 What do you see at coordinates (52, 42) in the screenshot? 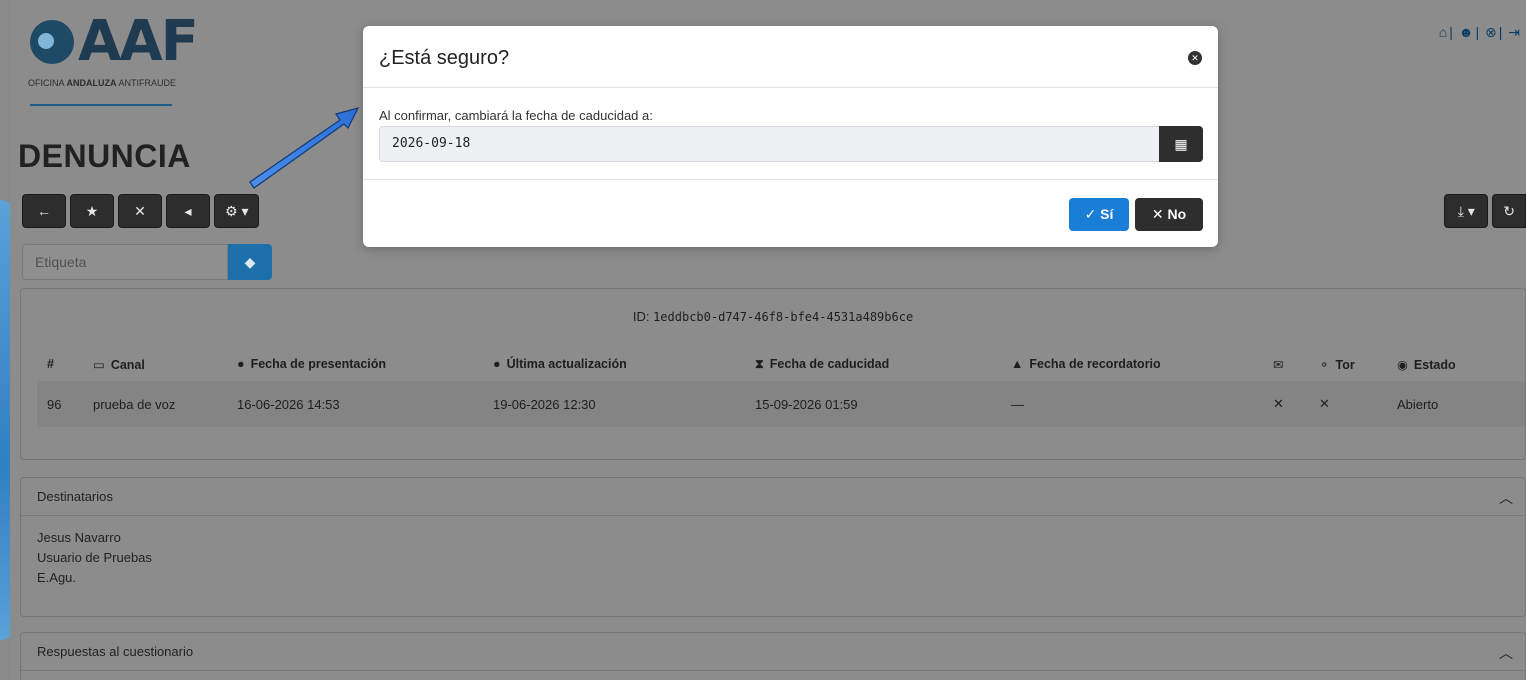
I see `logo-circle` at bounding box center [52, 42].